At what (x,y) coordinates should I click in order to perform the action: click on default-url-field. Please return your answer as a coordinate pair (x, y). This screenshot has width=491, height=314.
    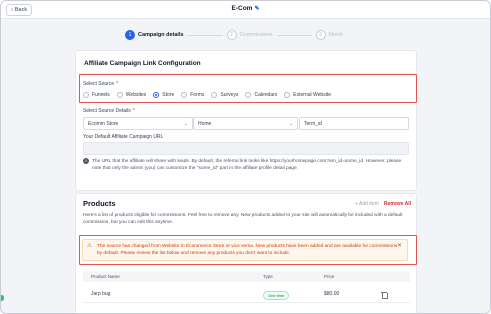
    Looking at the image, I should click on (246, 148).